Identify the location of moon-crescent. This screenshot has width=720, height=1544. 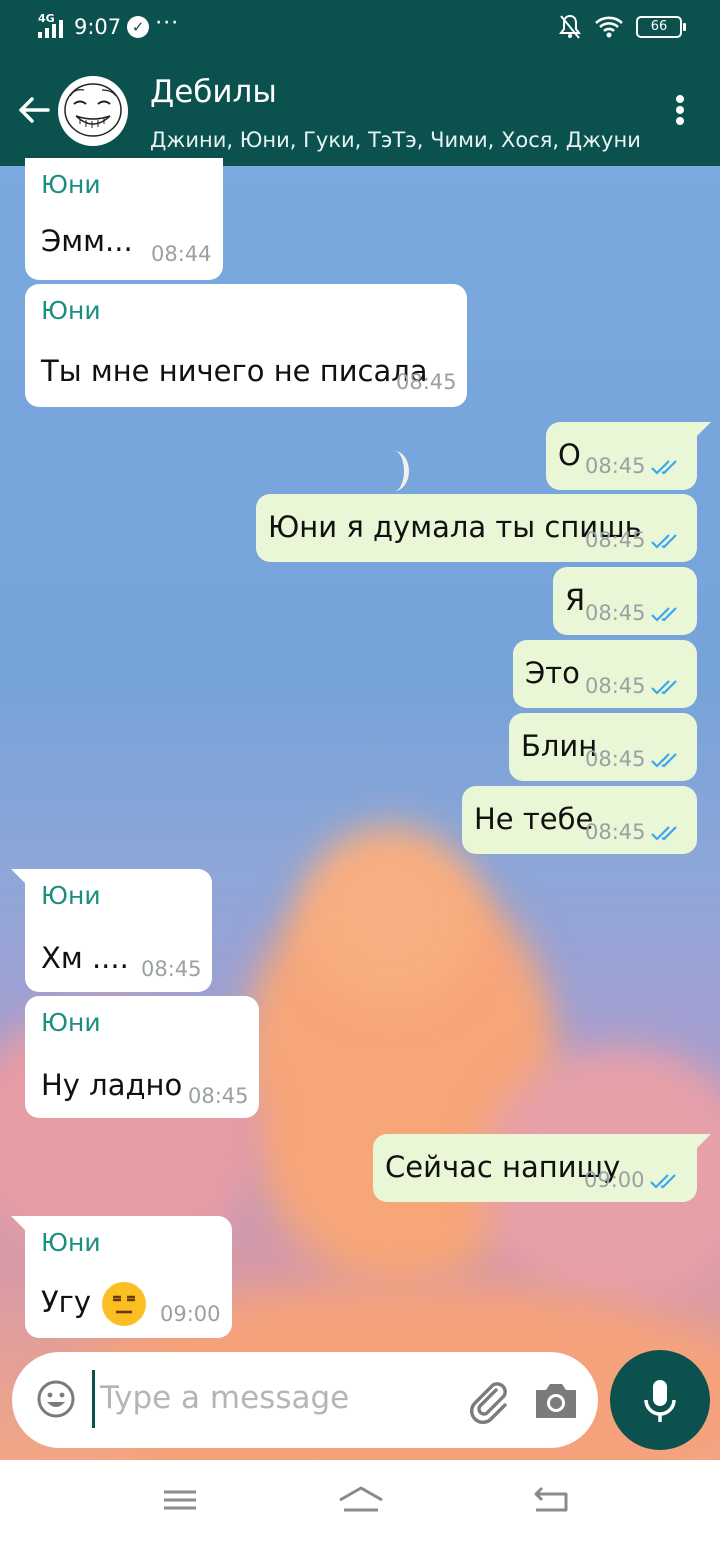
(394, 471).